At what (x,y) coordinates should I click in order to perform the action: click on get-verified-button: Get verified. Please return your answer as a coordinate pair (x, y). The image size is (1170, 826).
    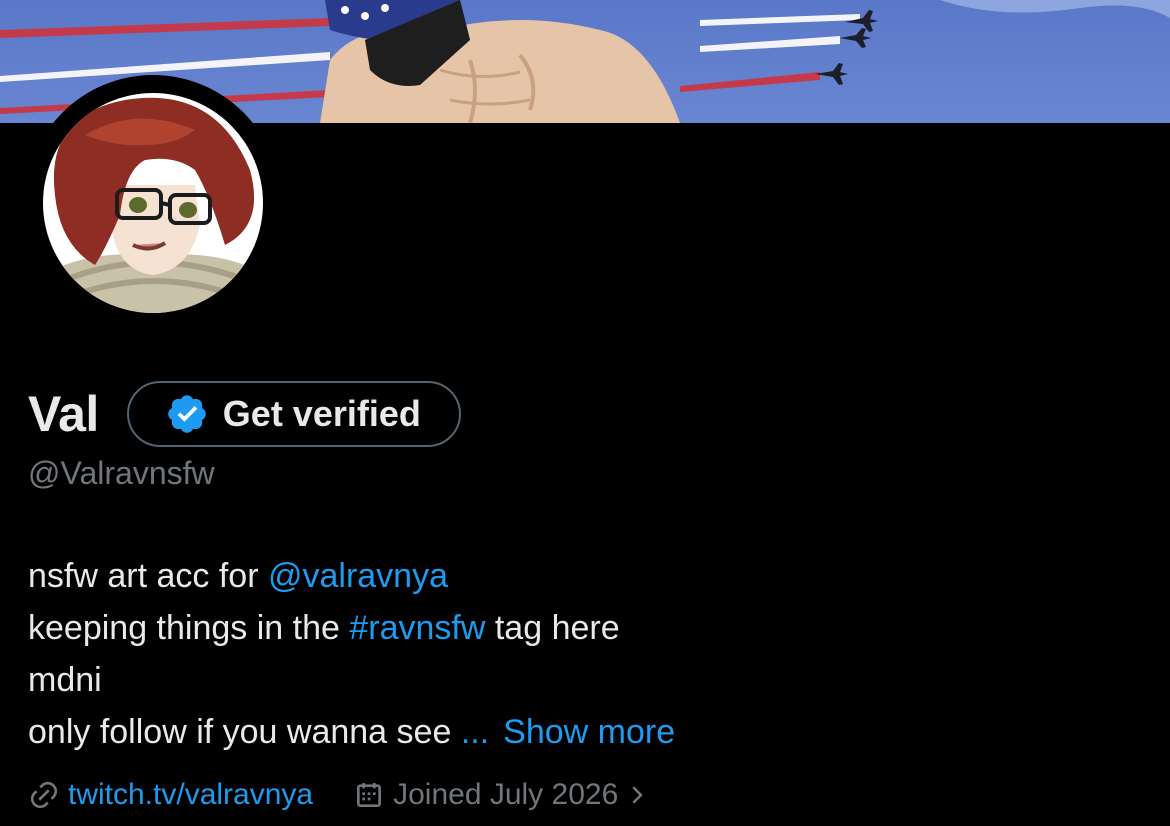
    Looking at the image, I should click on (293, 414).